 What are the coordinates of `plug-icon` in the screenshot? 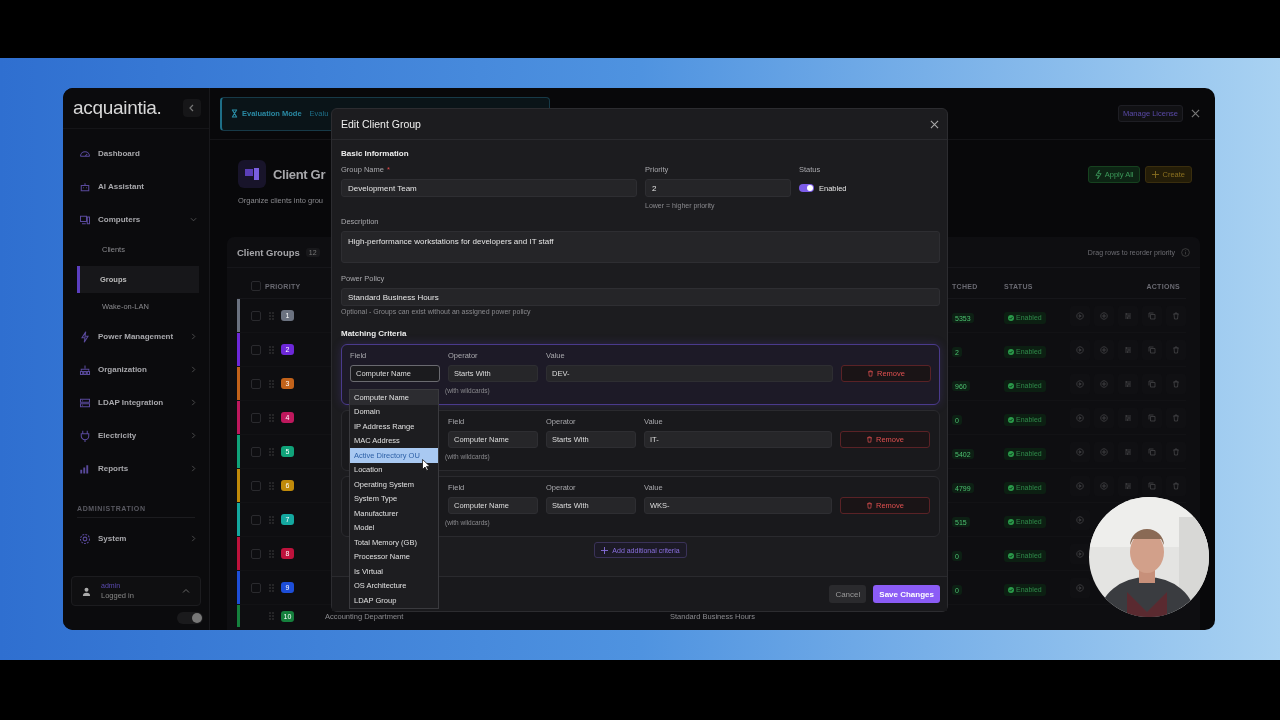 It's located at (85, 435).